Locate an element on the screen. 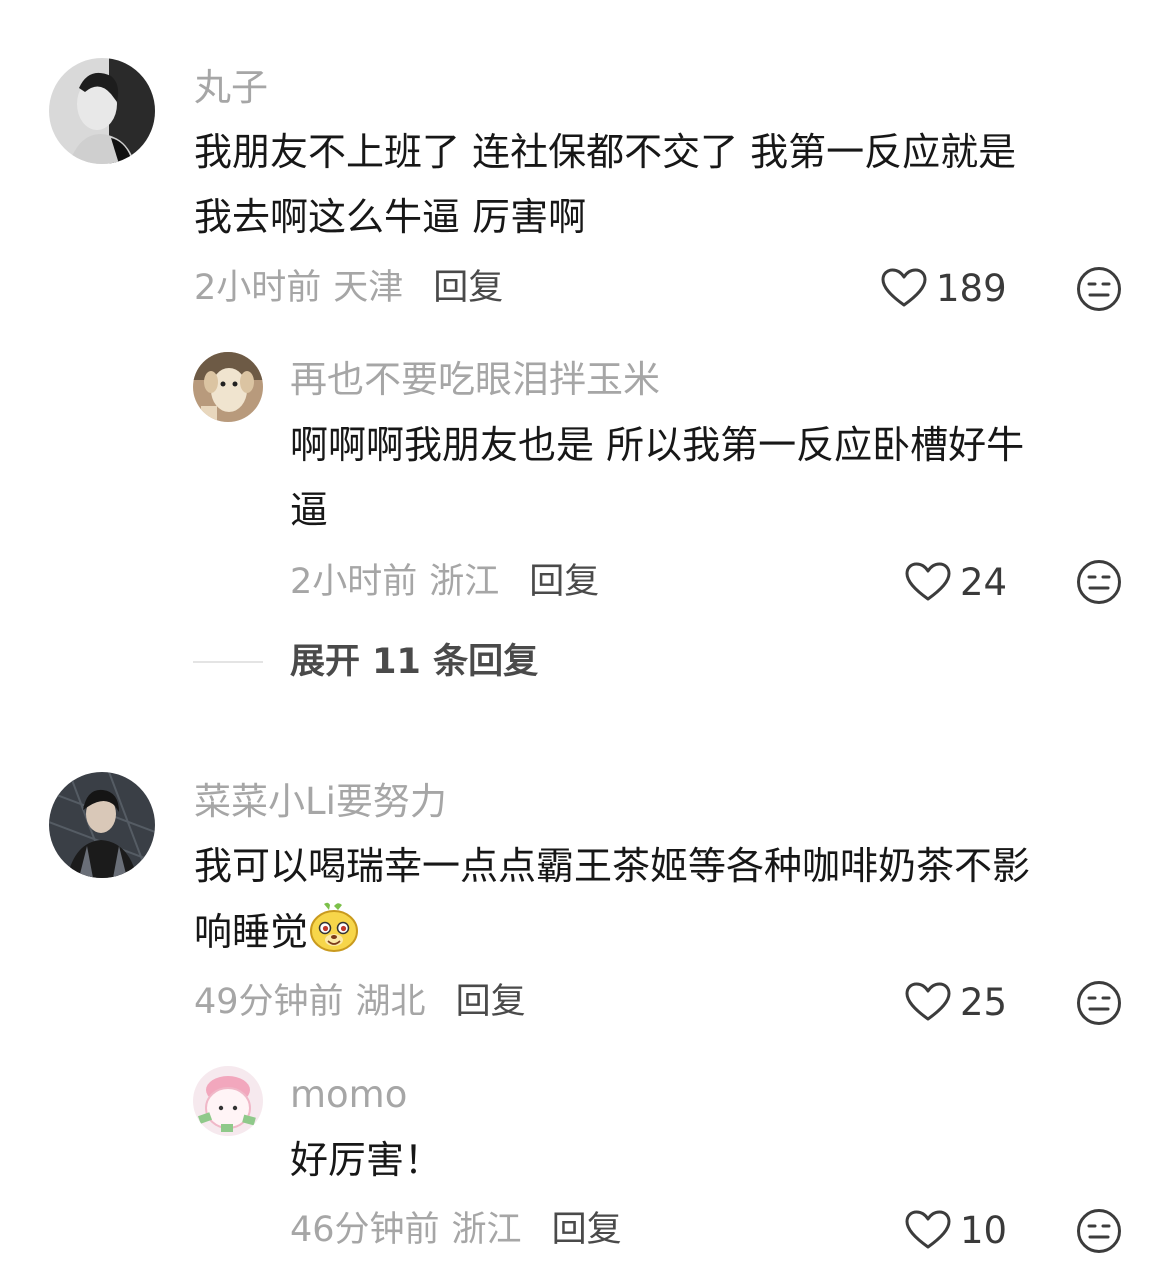 This screenshot has height=1275, width=1170. like-button: 25 is located at coordinates (955, 1002).